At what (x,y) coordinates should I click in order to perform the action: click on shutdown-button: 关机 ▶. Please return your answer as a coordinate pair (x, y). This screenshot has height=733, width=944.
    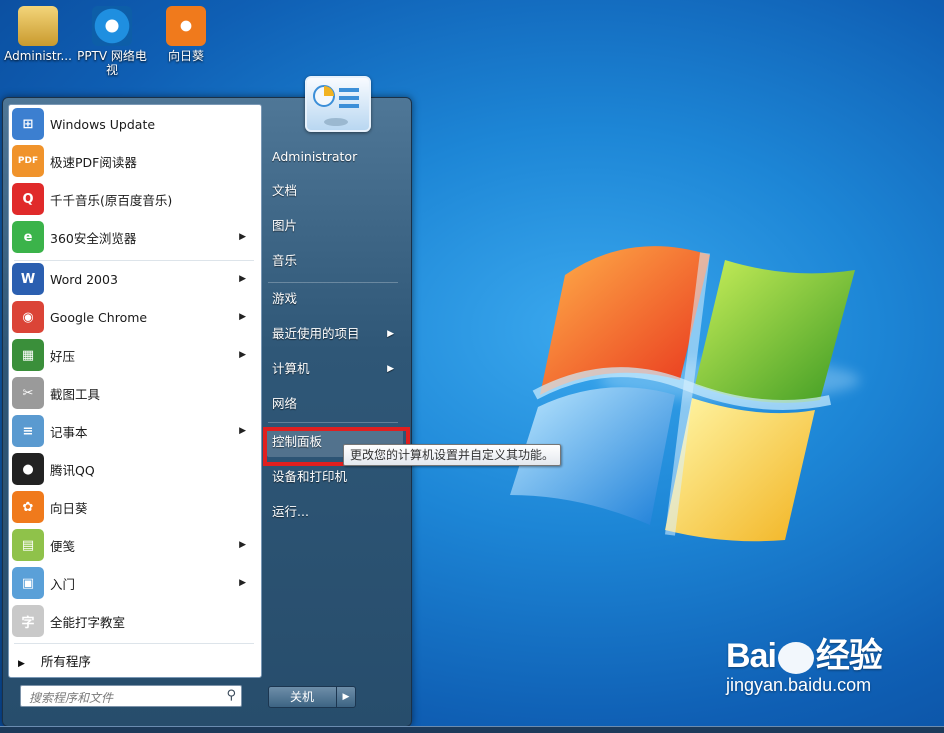
    Looking at the image, I should click on (312, 697).